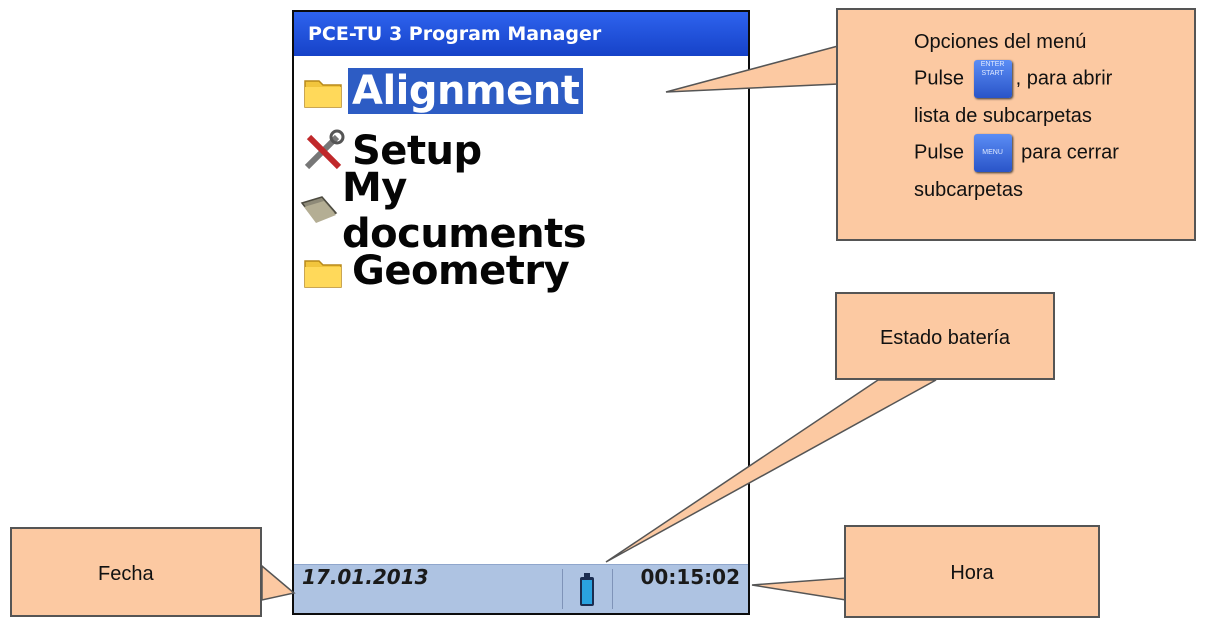  What do you see at coordinates (1070, 152) in the screenshot?
I see `callout-text: para cerrar` at bounding box center [1070, 152].